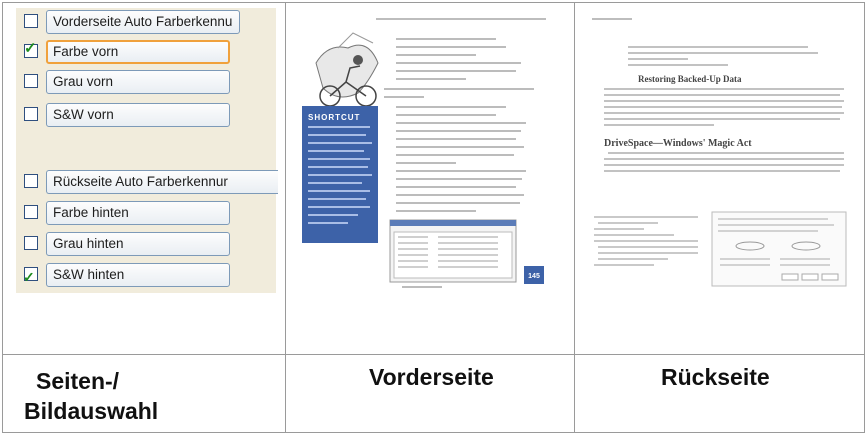  Describe the element at coordinates (138, 275) in the screenshot. I see `option-label: S&W hinten` at that location.